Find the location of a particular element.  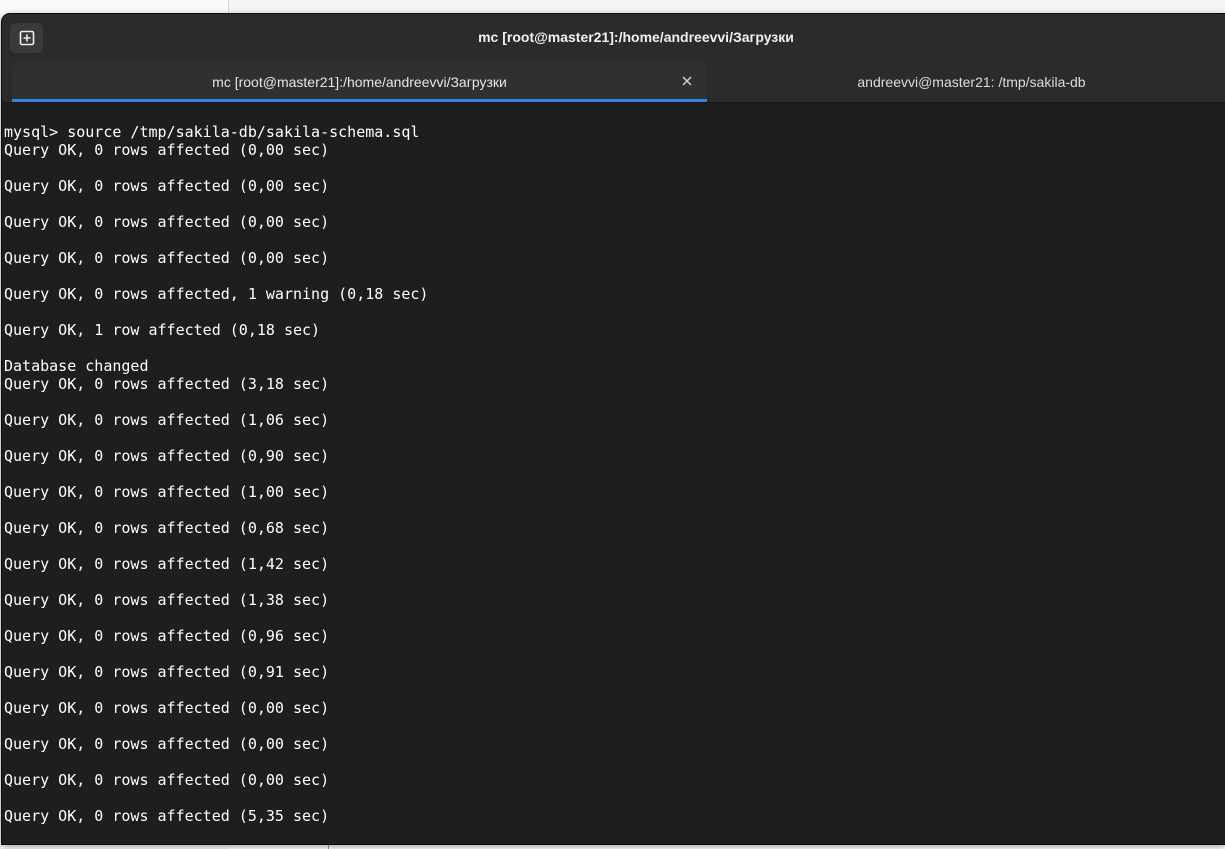

terminal-line: Query OK, 0 rows affected (1,38 sec) is located at coordinates (167, 600).